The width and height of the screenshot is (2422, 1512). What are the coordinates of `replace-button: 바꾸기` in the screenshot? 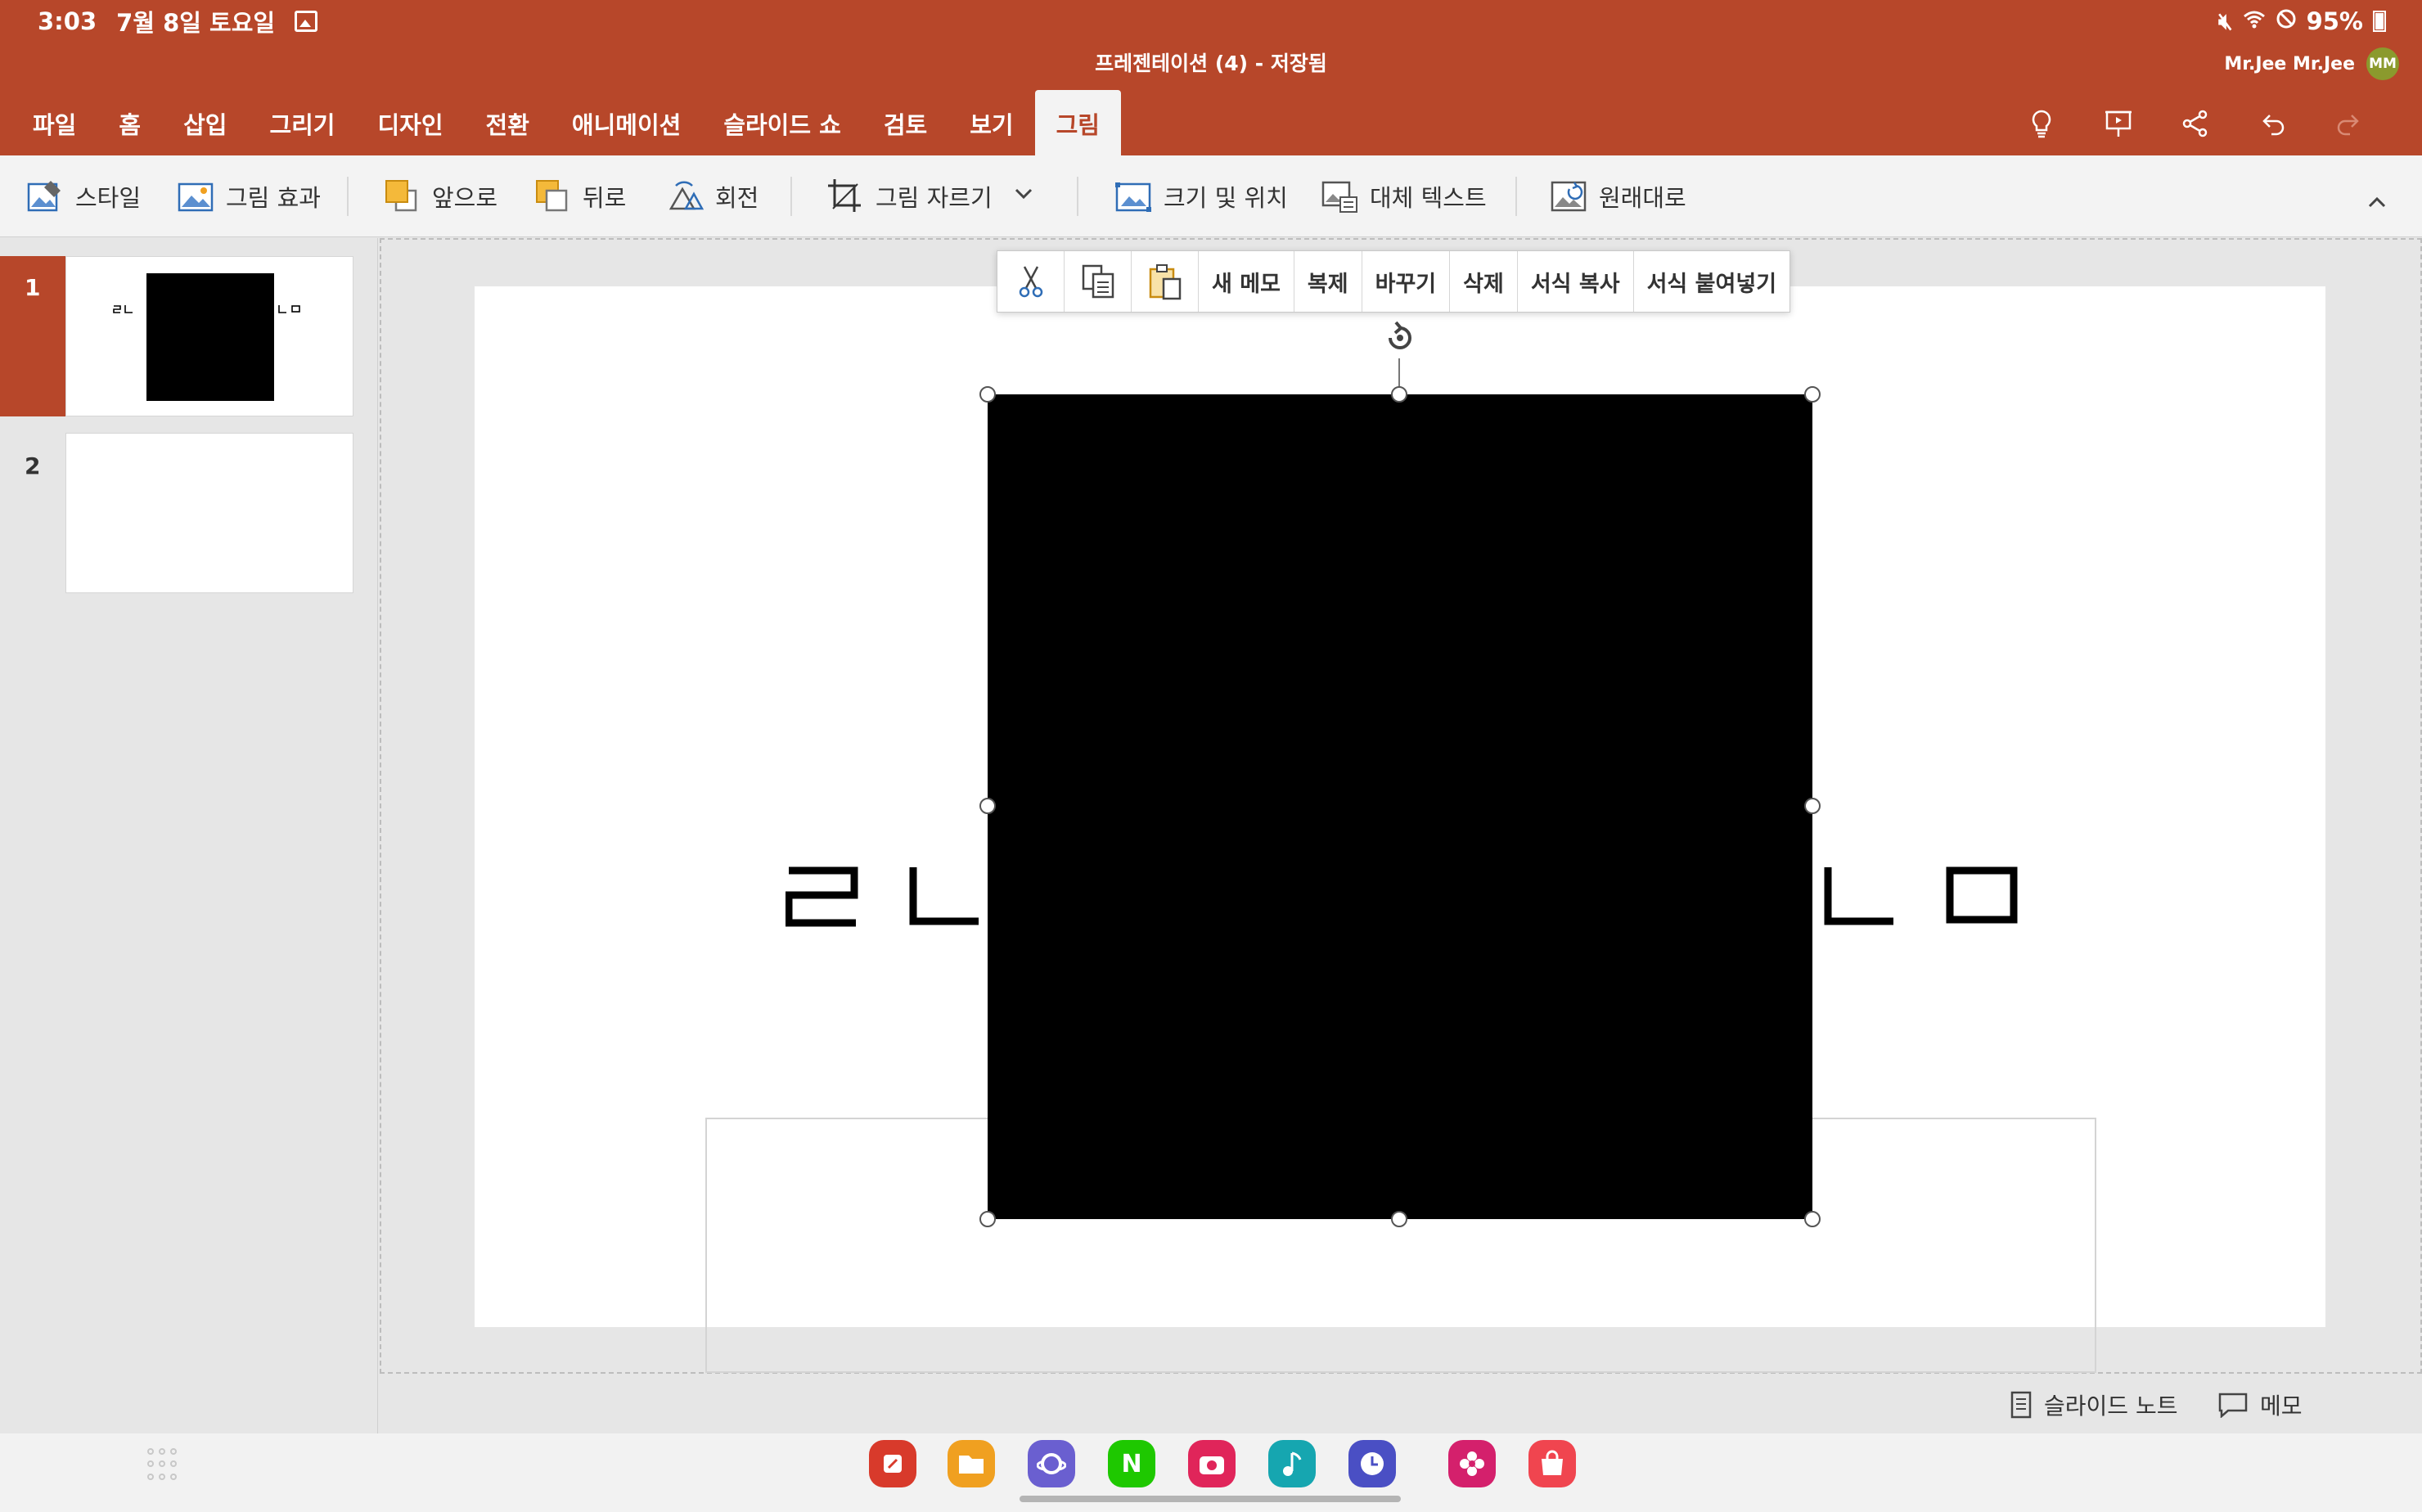 It's located at (1406, 282).